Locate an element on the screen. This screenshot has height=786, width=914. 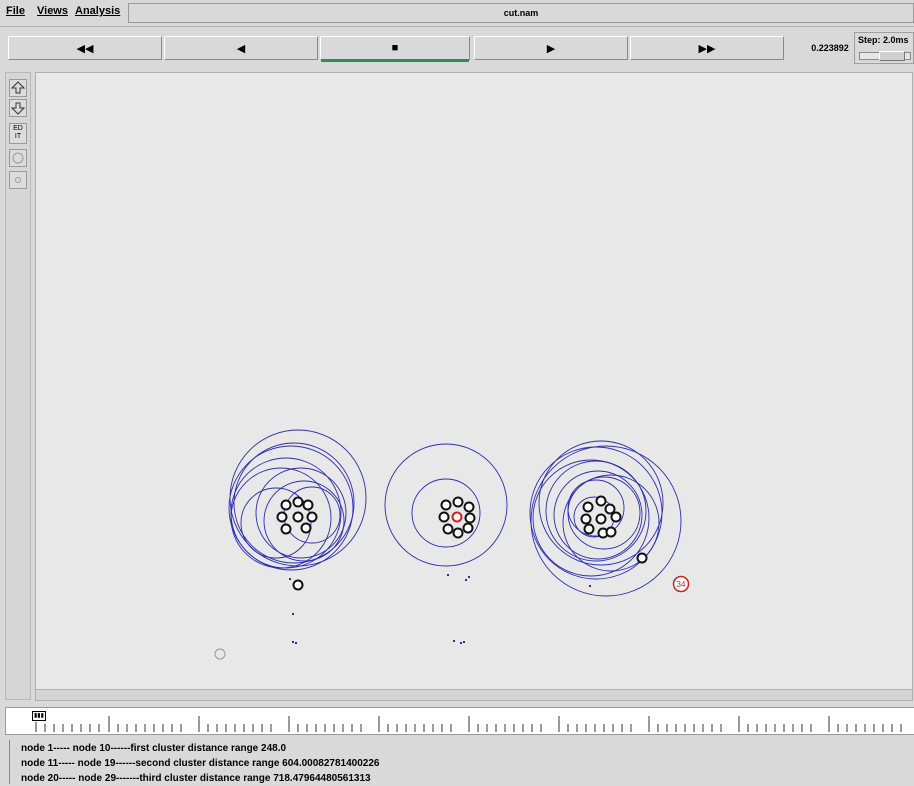
packets is located at coordinates (440, 609).